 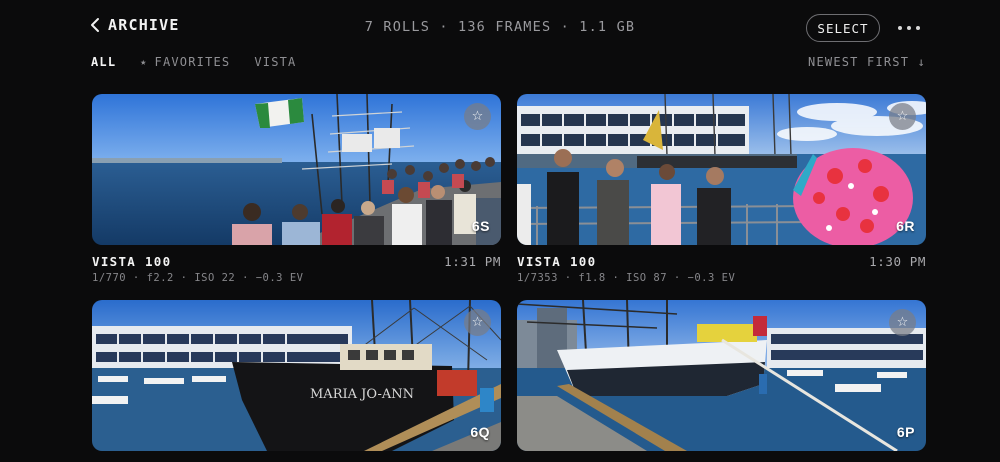 I want to click on roll-code: 6P, so click(x=905, y=432).